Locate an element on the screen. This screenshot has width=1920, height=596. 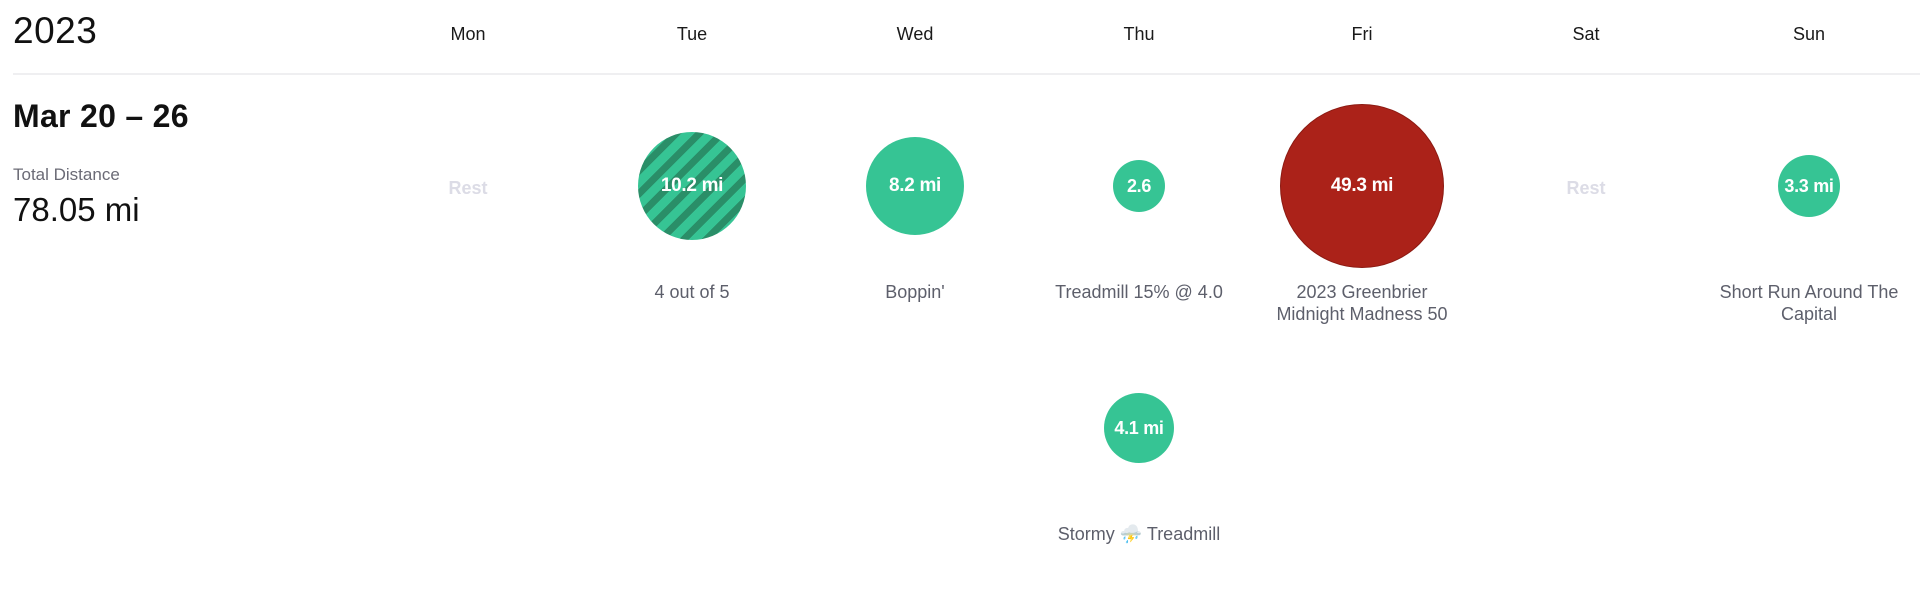
day-header-wed: Wed is located at coordinates (915, 34).